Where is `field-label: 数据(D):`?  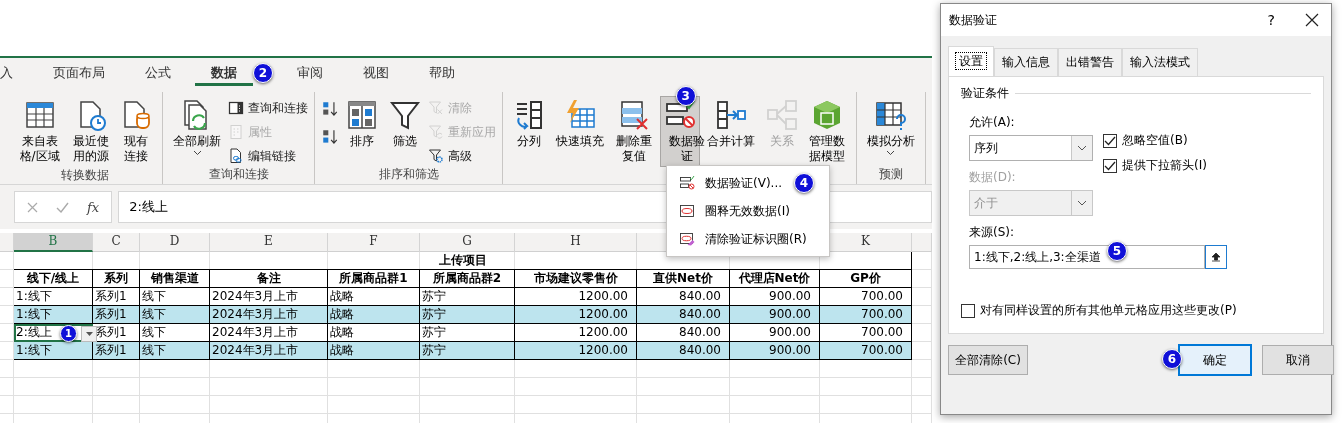 field-label: 数据(D): is located at coordinates (993, 177).